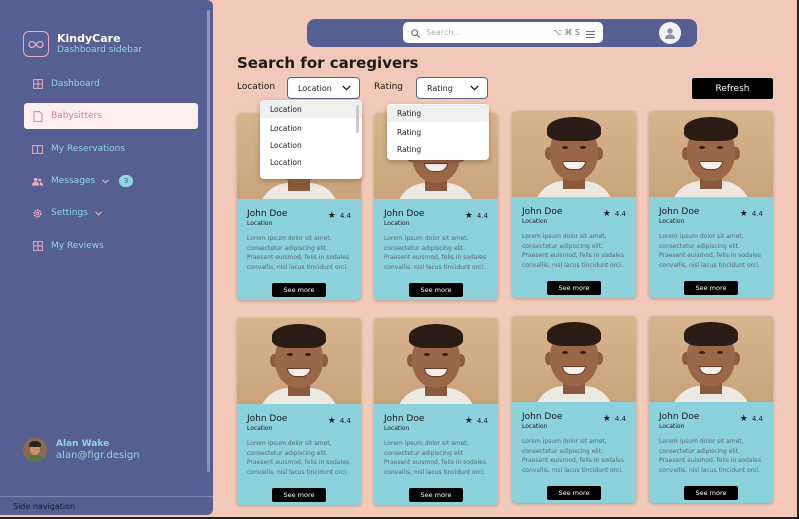 The height and width of the screenshot is (519, 799). What do you see at coordinates (126, 181) in the screenshot?
I see `messages-count-badge: 3` at bounding box center [126, 181].